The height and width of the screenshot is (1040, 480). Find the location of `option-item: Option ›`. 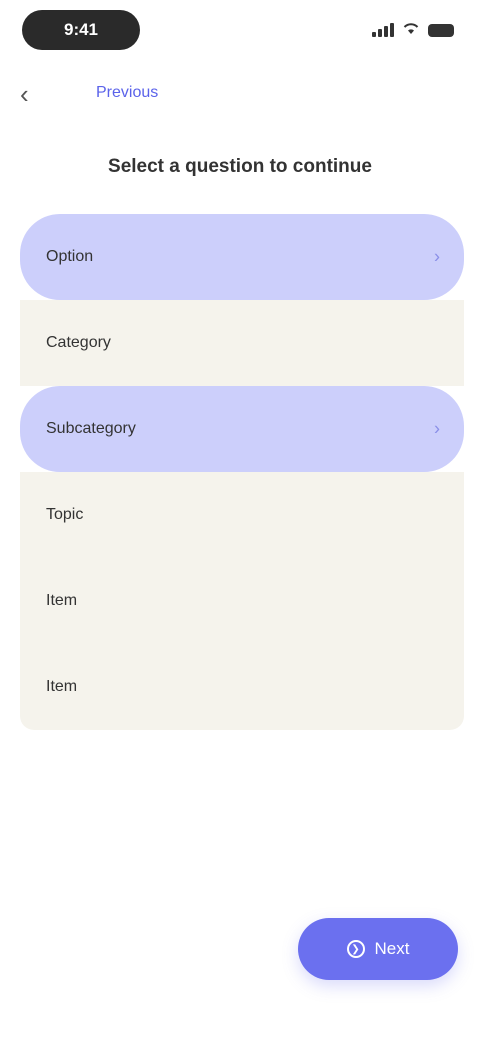

option-item: Option › is located at coordinates (242, 257).